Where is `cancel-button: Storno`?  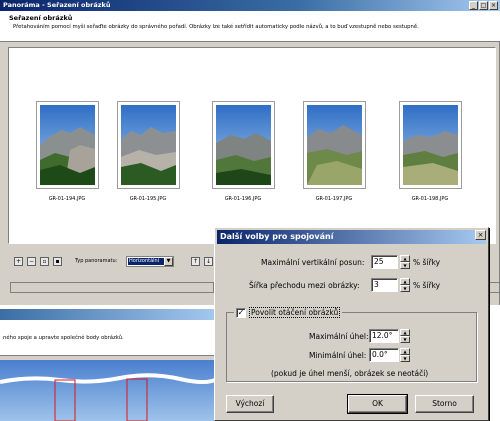
cancel-button: Storno is located at coordinates (444, 404).